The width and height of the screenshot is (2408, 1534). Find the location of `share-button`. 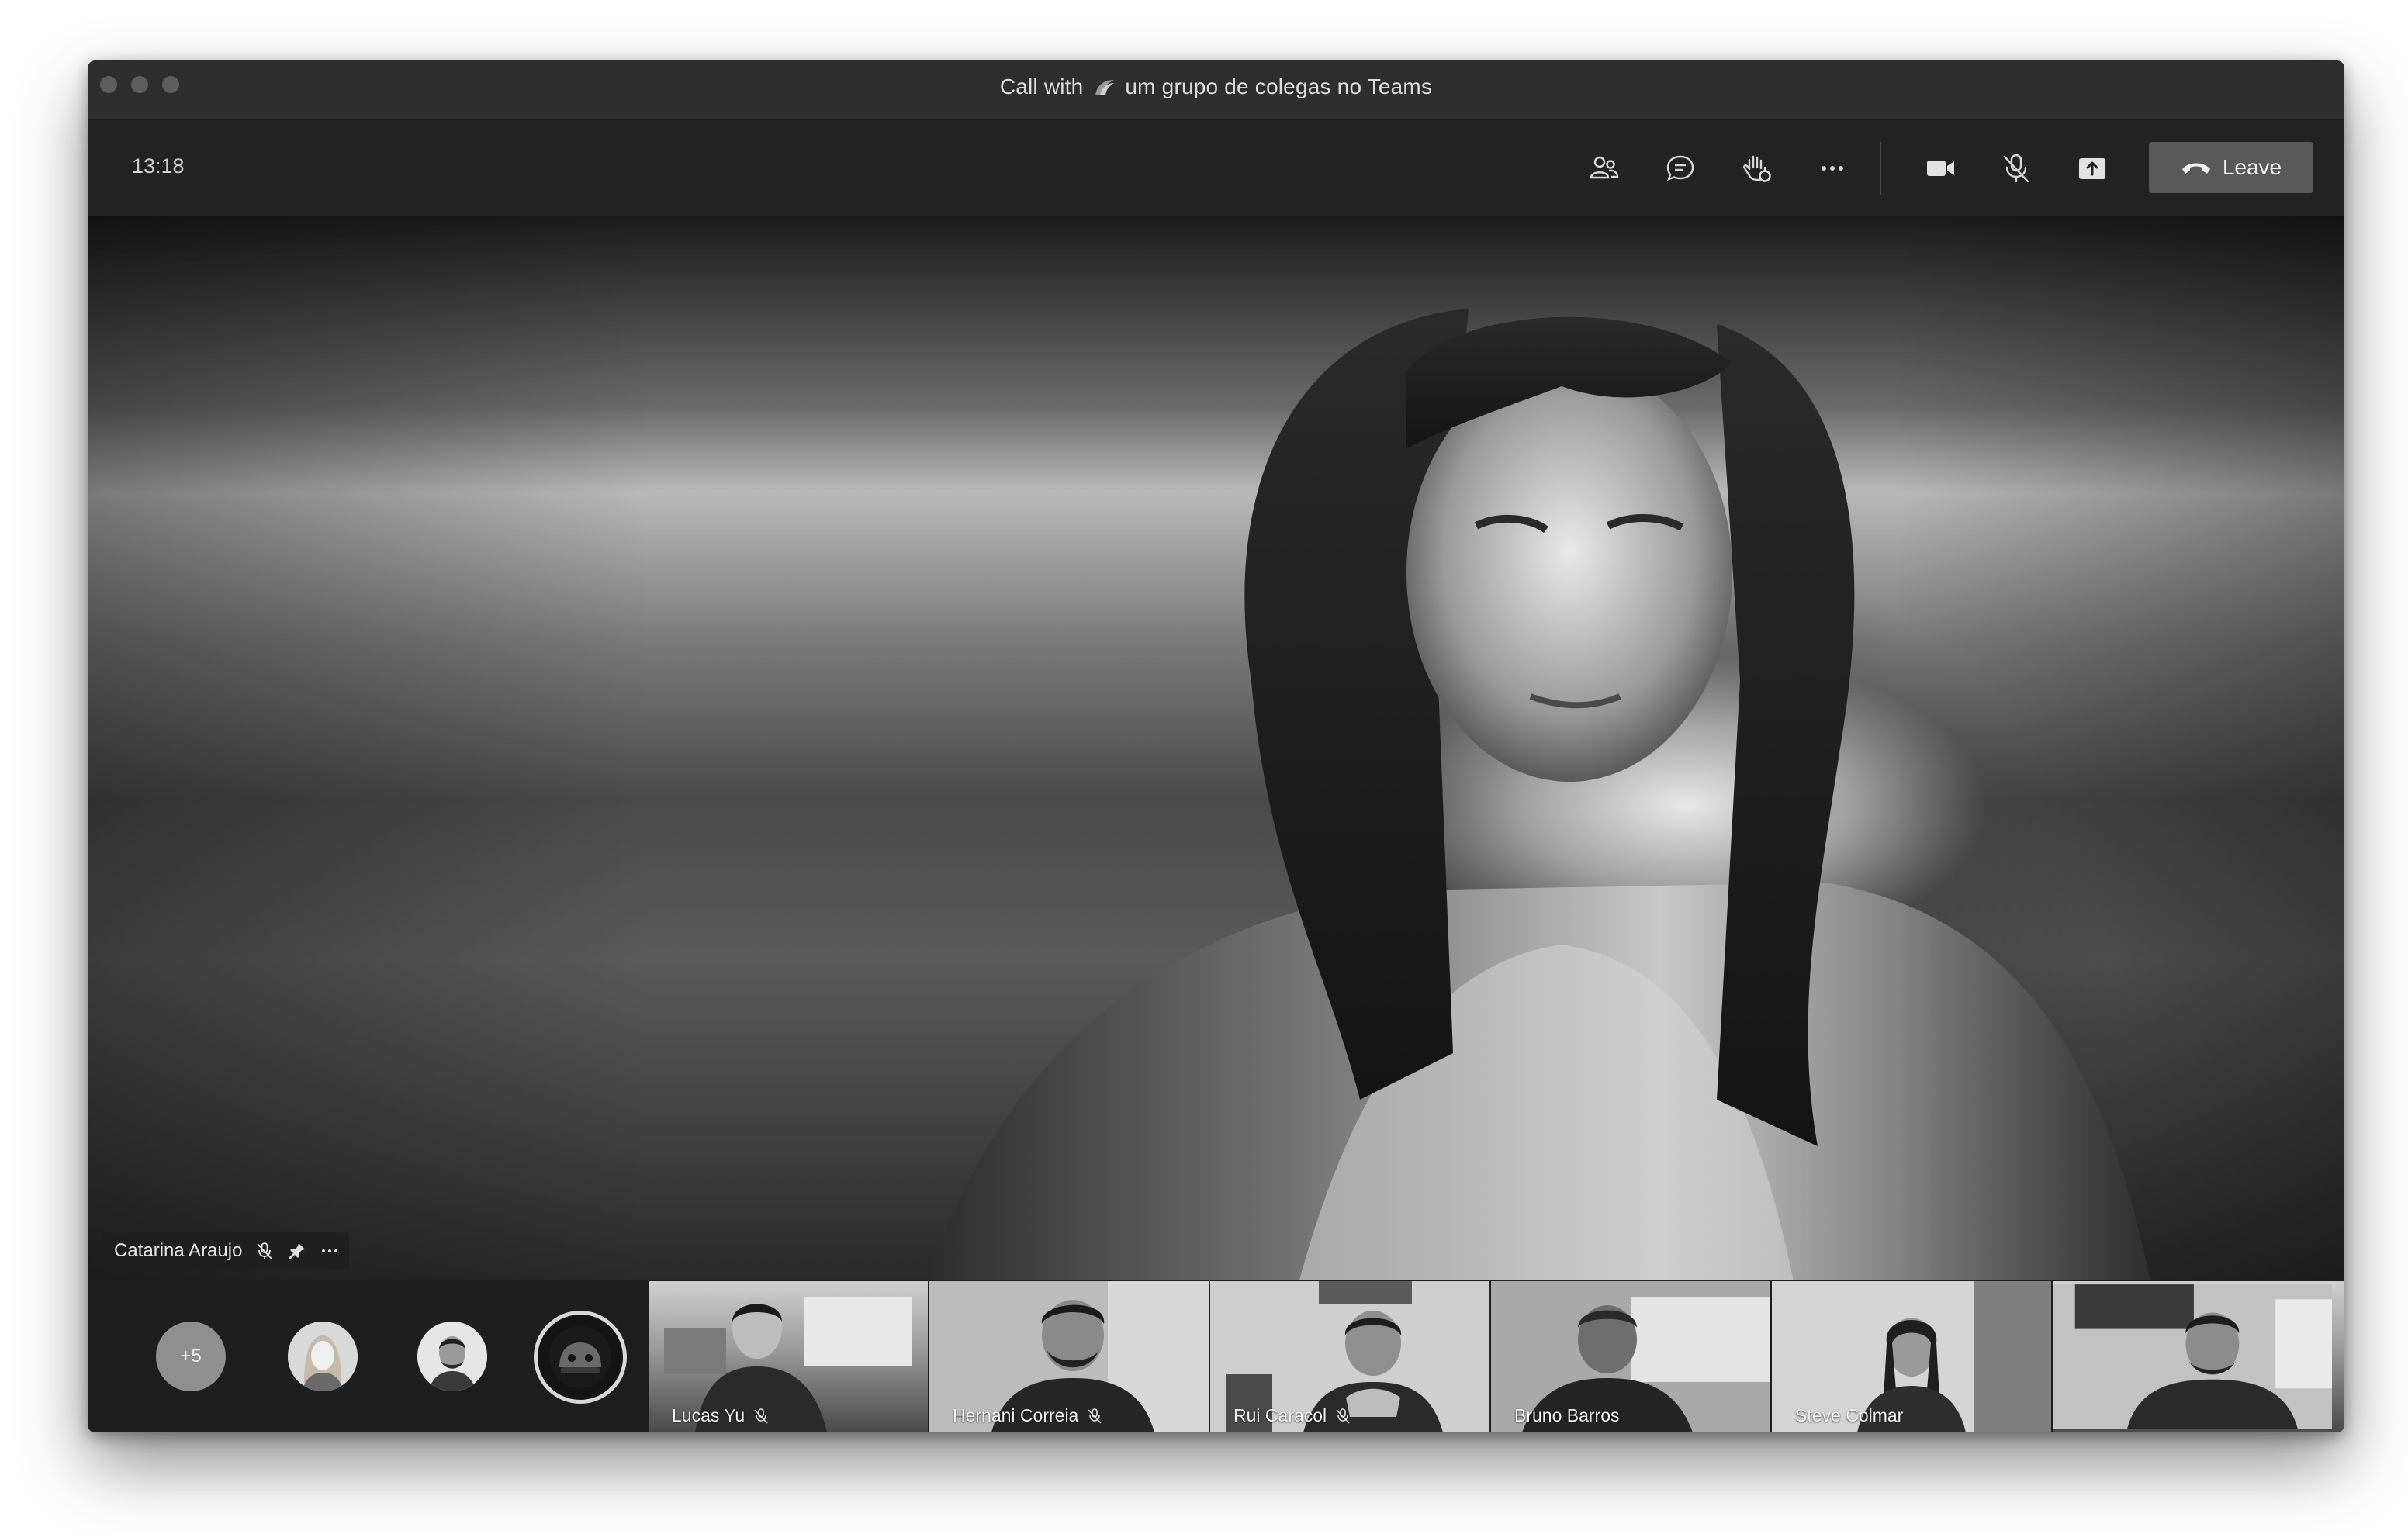

share-button is located at coordinates (2092, 168).